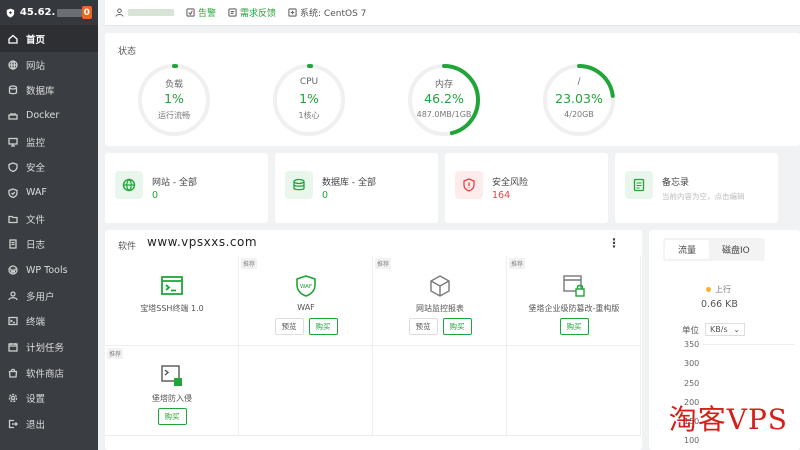 The width and height of the screenshot is (800, 450). What do you see at coordinates (49, 219) in the screenshot?
I see `sidebar-item-7: 文件` at bounding box center [49, 219].